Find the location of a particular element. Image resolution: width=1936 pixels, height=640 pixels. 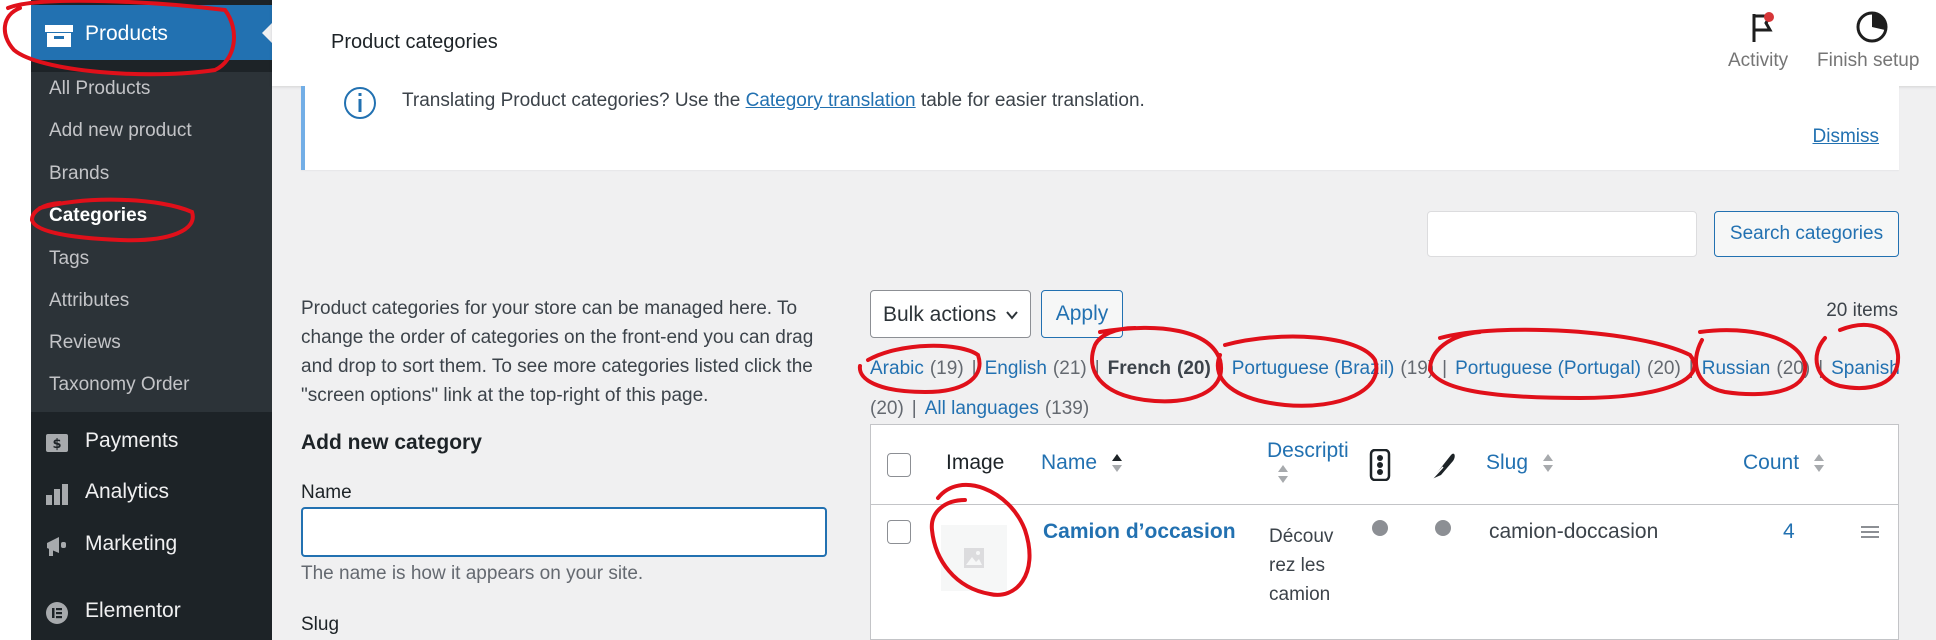

submenu-all-products: All Products is located at coordinates (99, 89).